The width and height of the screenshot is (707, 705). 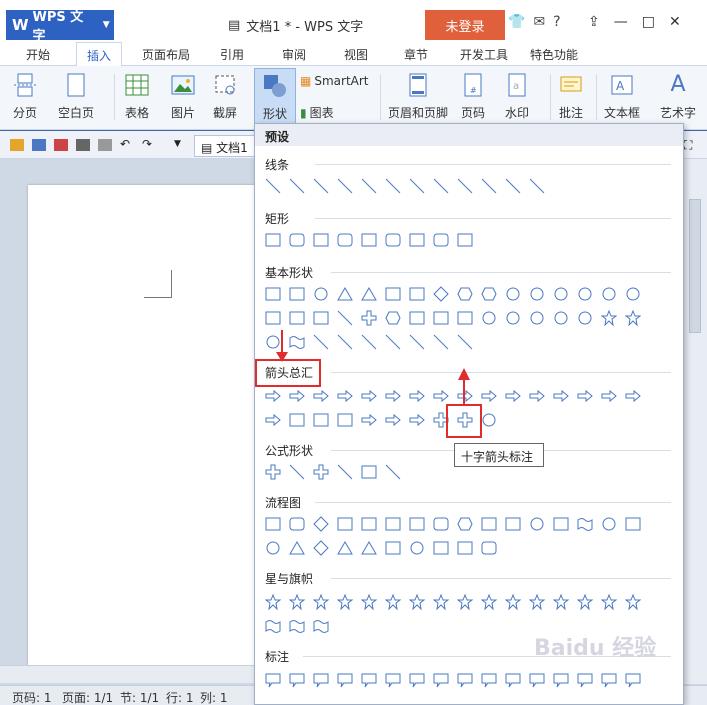 What do you see at coordinates (688, 145) in the screenshot?
I see `sidebar-toggle-icon: ⛶` at bounding box center [688, 145].